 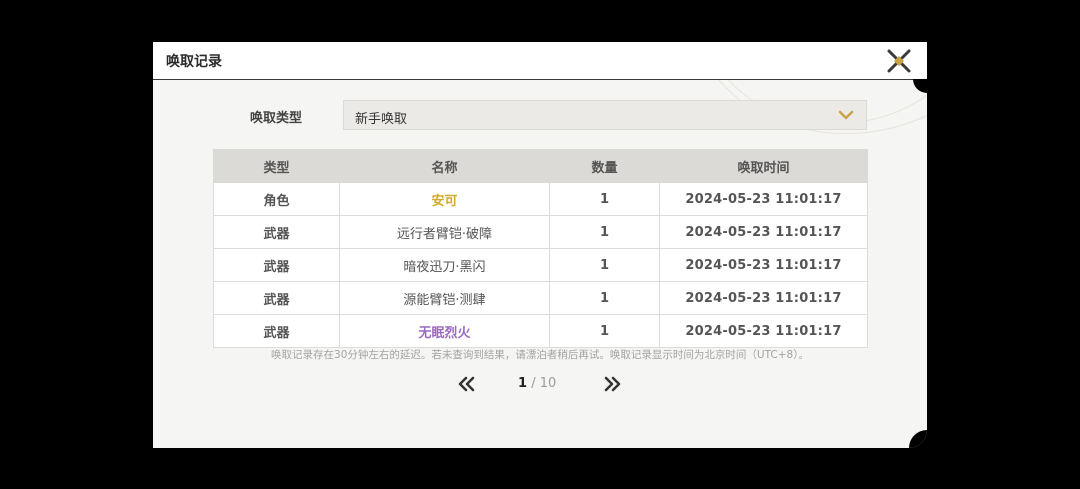 I want to click on column-header-quantity: 数量, so click(x=604, y=166).